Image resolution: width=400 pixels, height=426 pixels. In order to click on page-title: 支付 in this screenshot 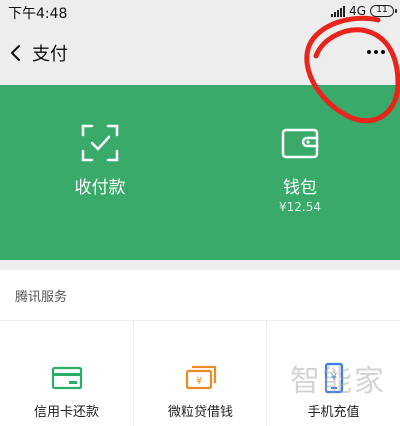, I will do `click(50, 54)`.